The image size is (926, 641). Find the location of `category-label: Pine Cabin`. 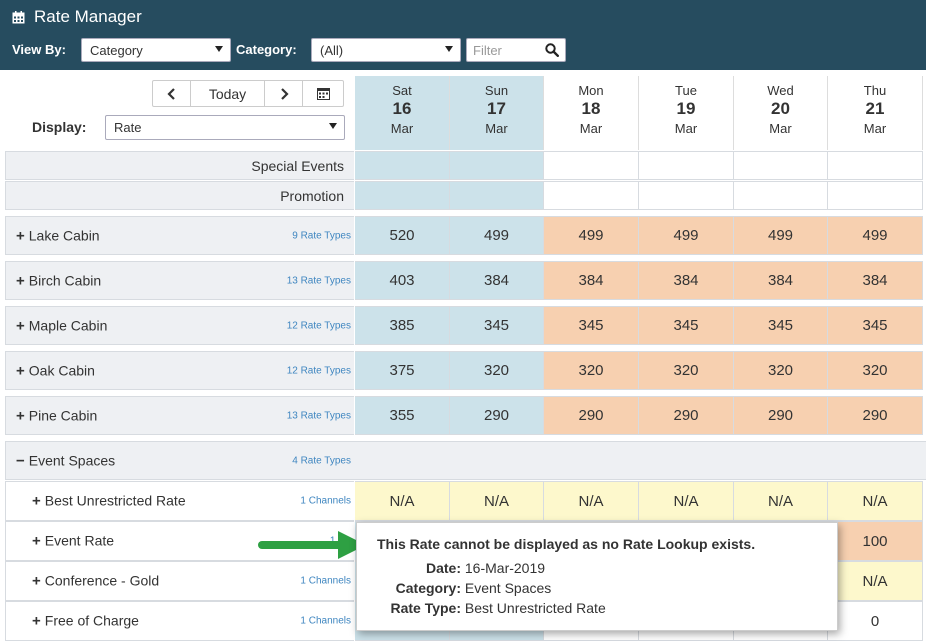

category-label: Pine Cabin is located at coordinates (63, 415).